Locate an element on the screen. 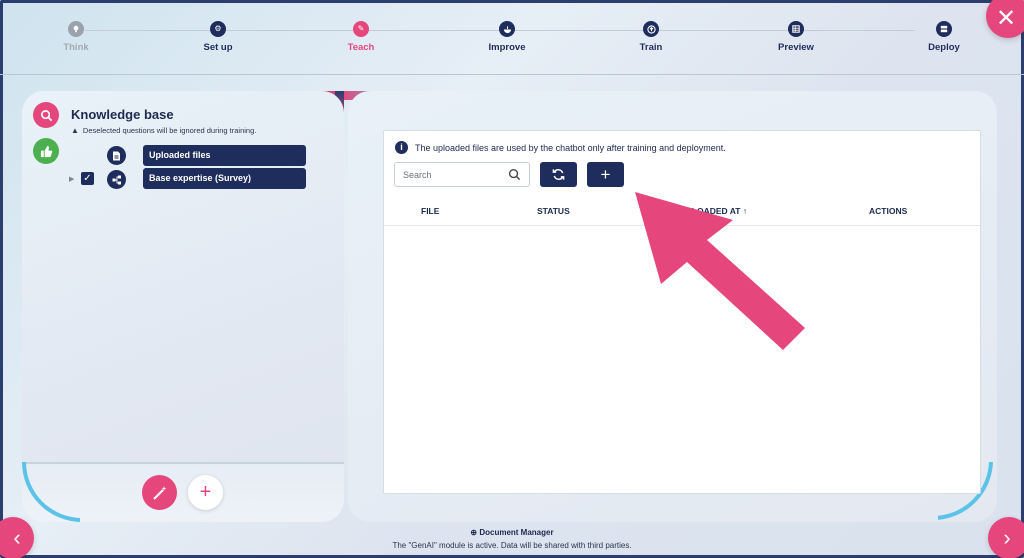 The image size is (1024, 558). chevron-left-icon: ‹ is located at coordinates (17, 537).